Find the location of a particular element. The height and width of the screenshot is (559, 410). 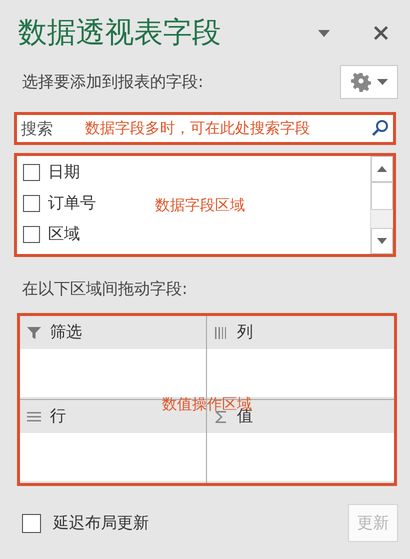

scroll-down-button is located at coordinates (382, 241).